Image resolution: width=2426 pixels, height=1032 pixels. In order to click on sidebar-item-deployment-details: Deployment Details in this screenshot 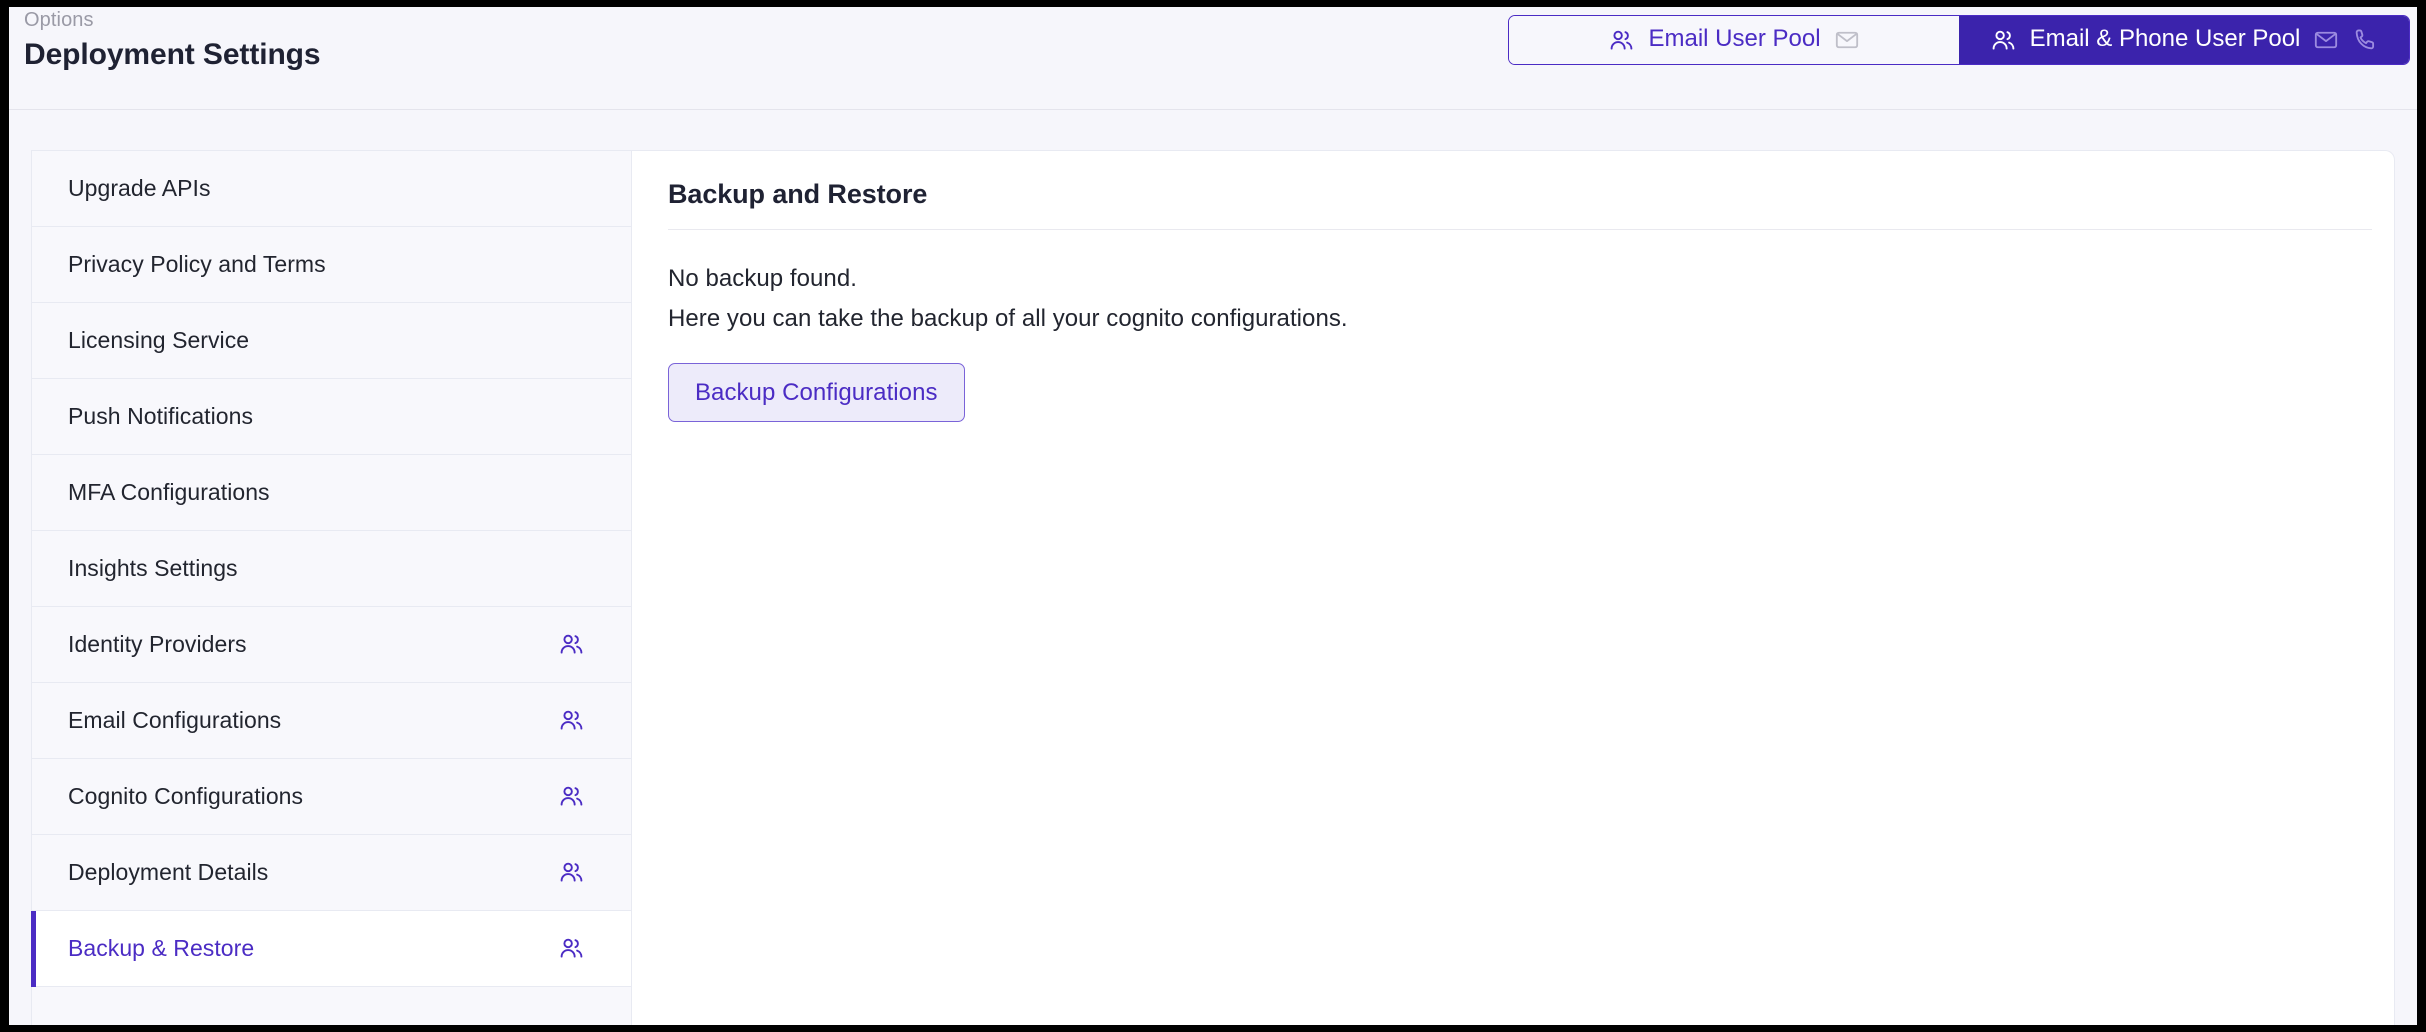, I will do `click(331, 873)`.